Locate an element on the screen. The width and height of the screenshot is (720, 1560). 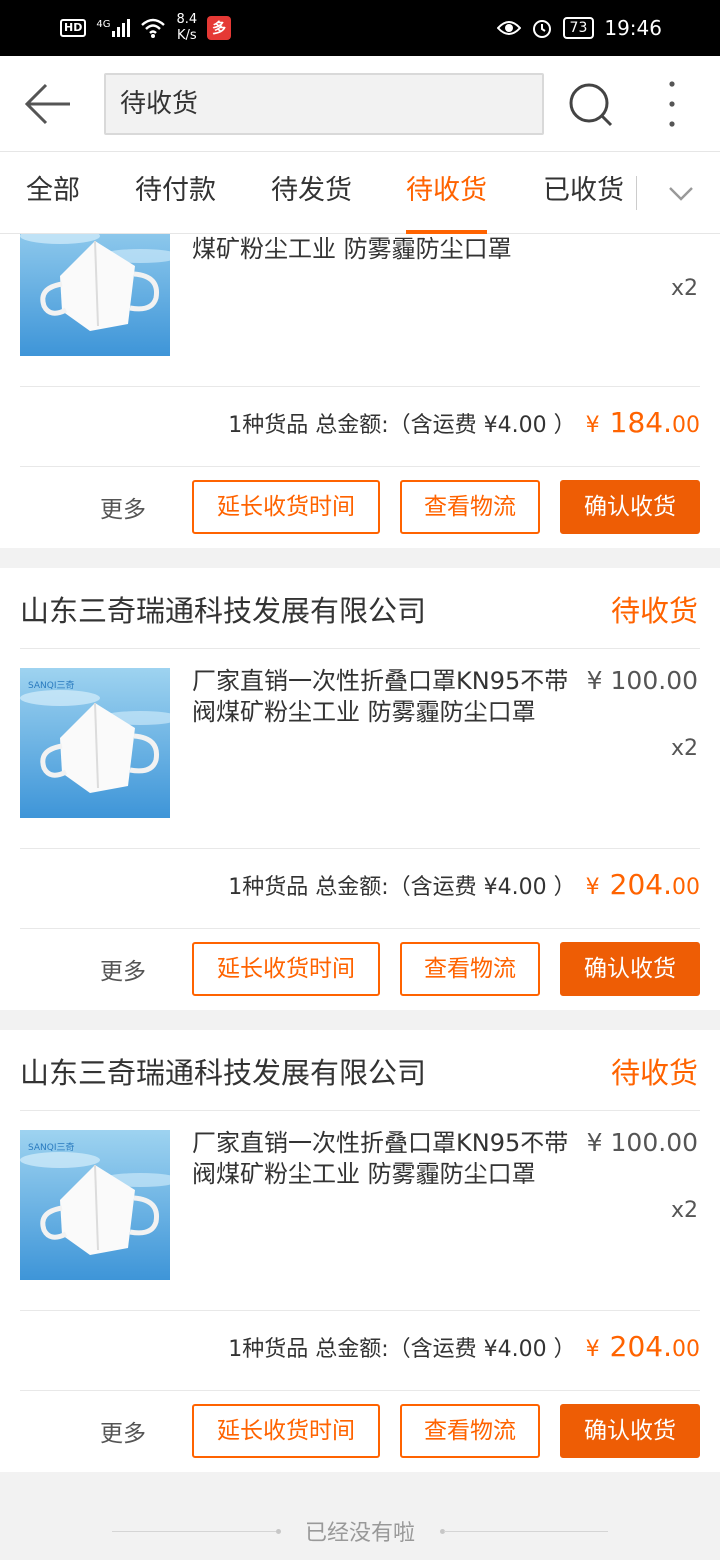
signal-icon: 4G is located at coordinates (113, 28).